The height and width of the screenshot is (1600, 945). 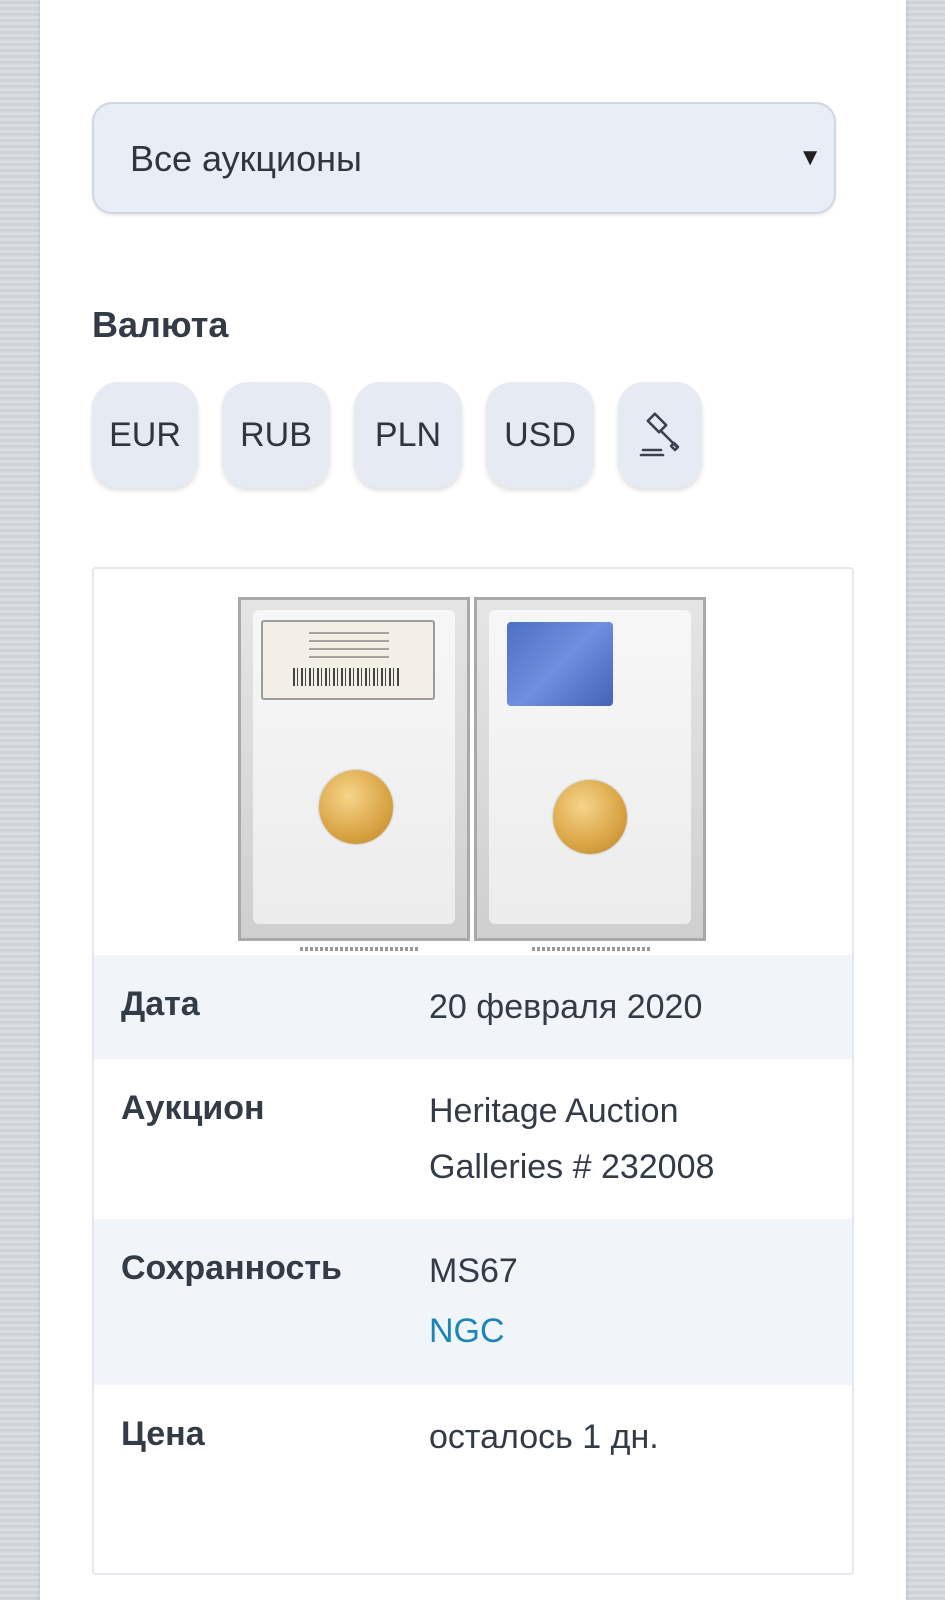 I want to click on currency-chip-pln: PLN, so click(x=408, y=435).